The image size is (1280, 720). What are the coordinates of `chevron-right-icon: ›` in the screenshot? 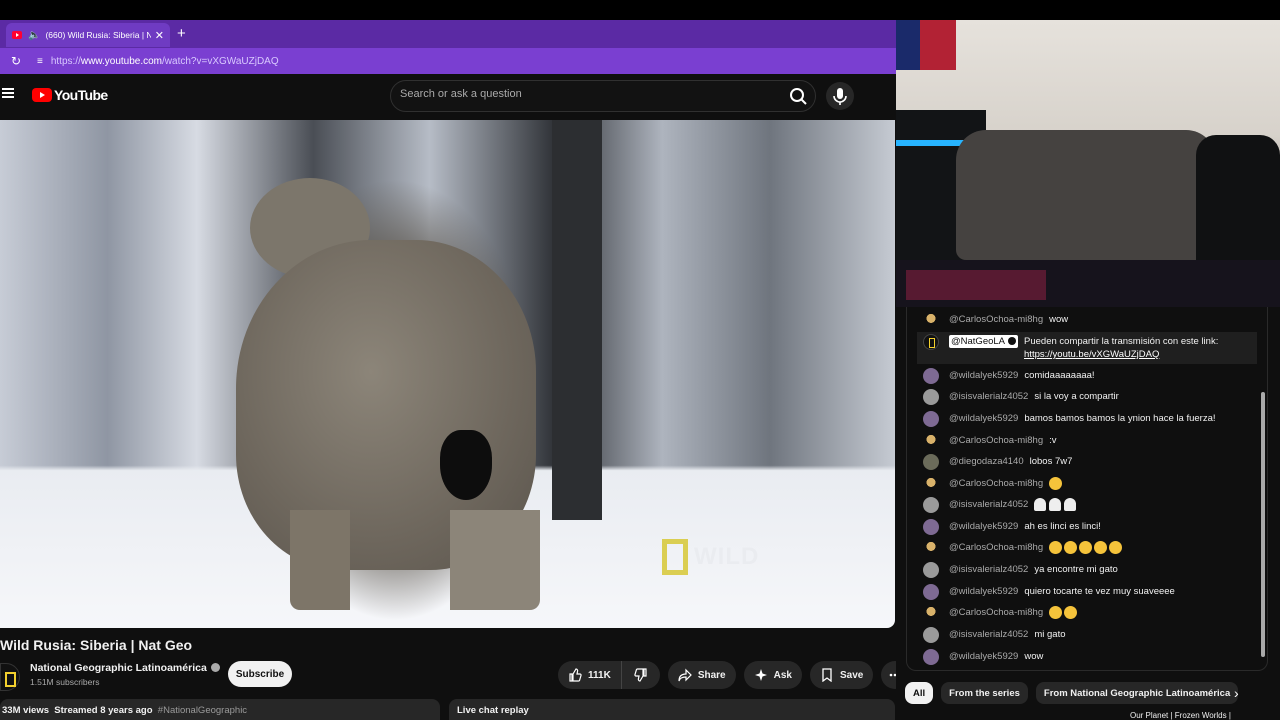 It's located at (1241, 693).